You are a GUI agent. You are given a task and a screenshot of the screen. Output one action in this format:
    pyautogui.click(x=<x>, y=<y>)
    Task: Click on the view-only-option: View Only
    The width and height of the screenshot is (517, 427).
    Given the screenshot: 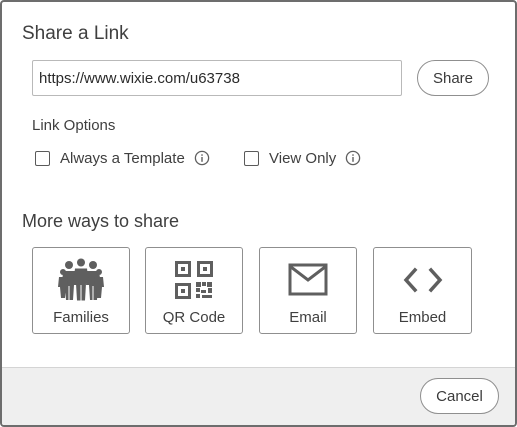 What is the action you would take?
    pyautogui.click(x=303, y=158)
    